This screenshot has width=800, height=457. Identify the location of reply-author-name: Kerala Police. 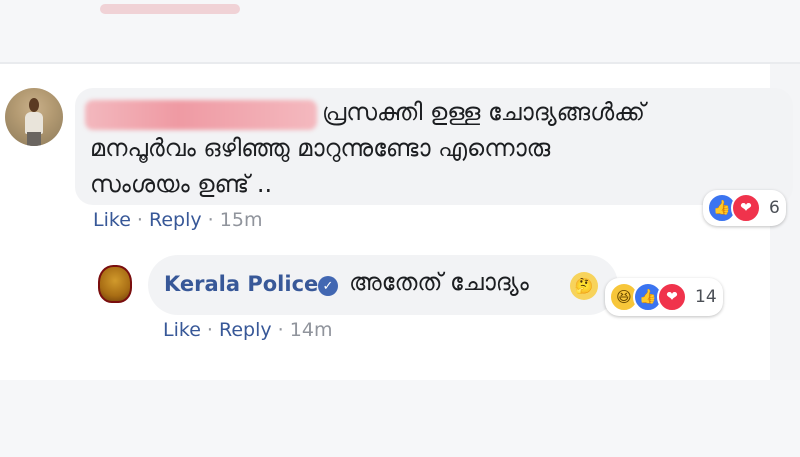
(241, 284).